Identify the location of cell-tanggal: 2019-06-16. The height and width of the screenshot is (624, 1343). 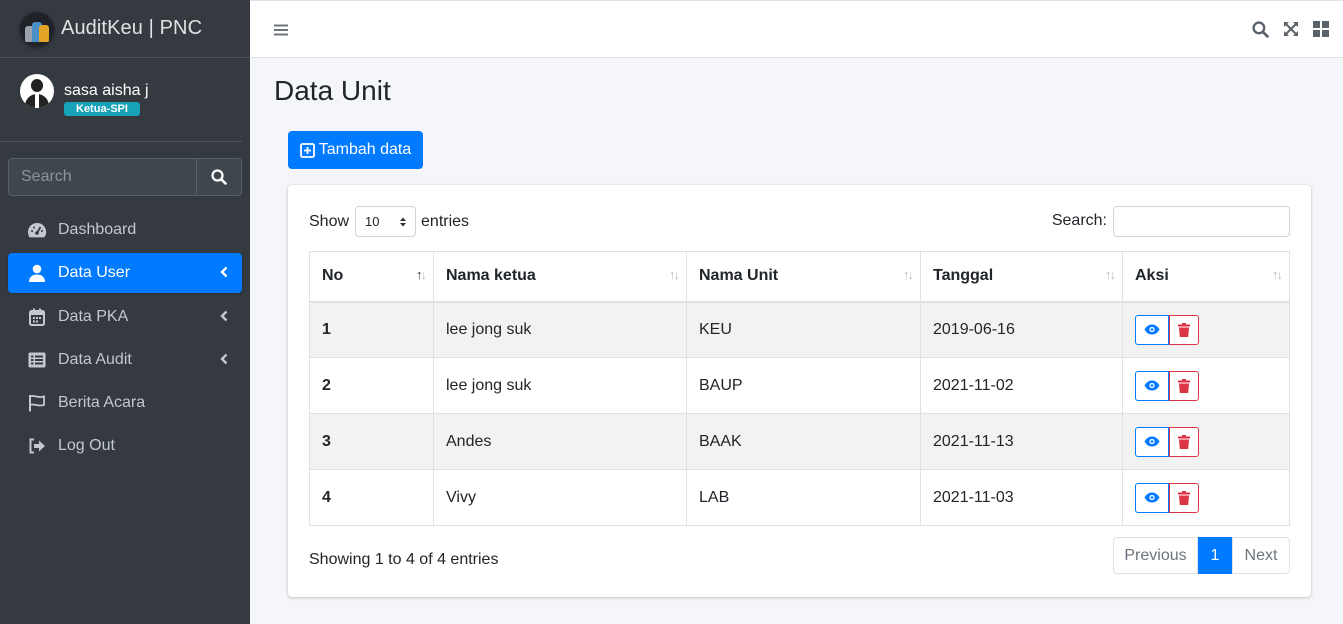
(1021, 329).